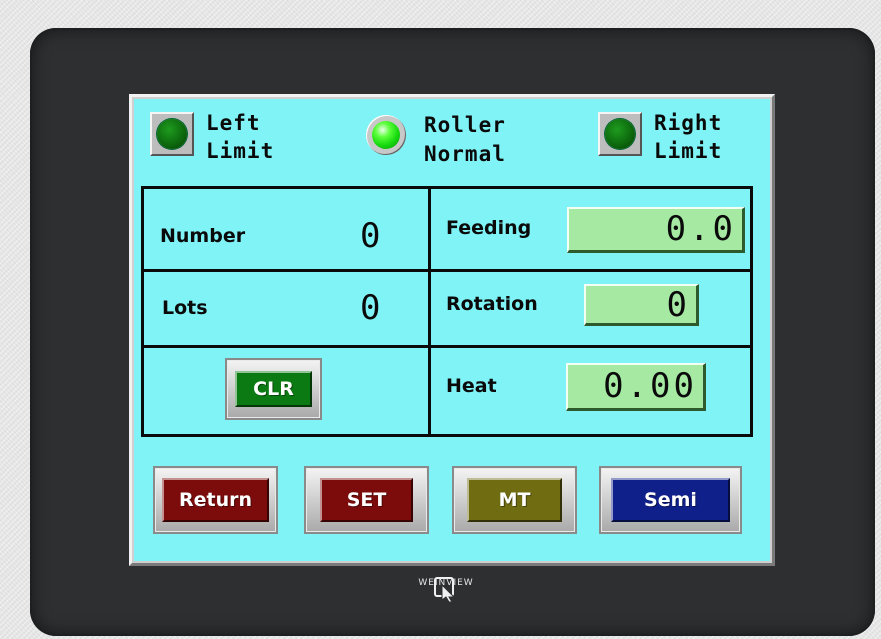 The image size is (881, 639). I want to click on number-value: 0, so click(372, 236).